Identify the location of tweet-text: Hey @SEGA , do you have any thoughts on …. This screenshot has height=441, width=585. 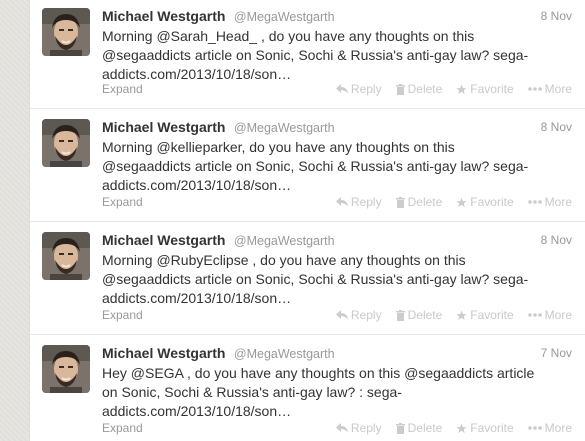
(331, 392).